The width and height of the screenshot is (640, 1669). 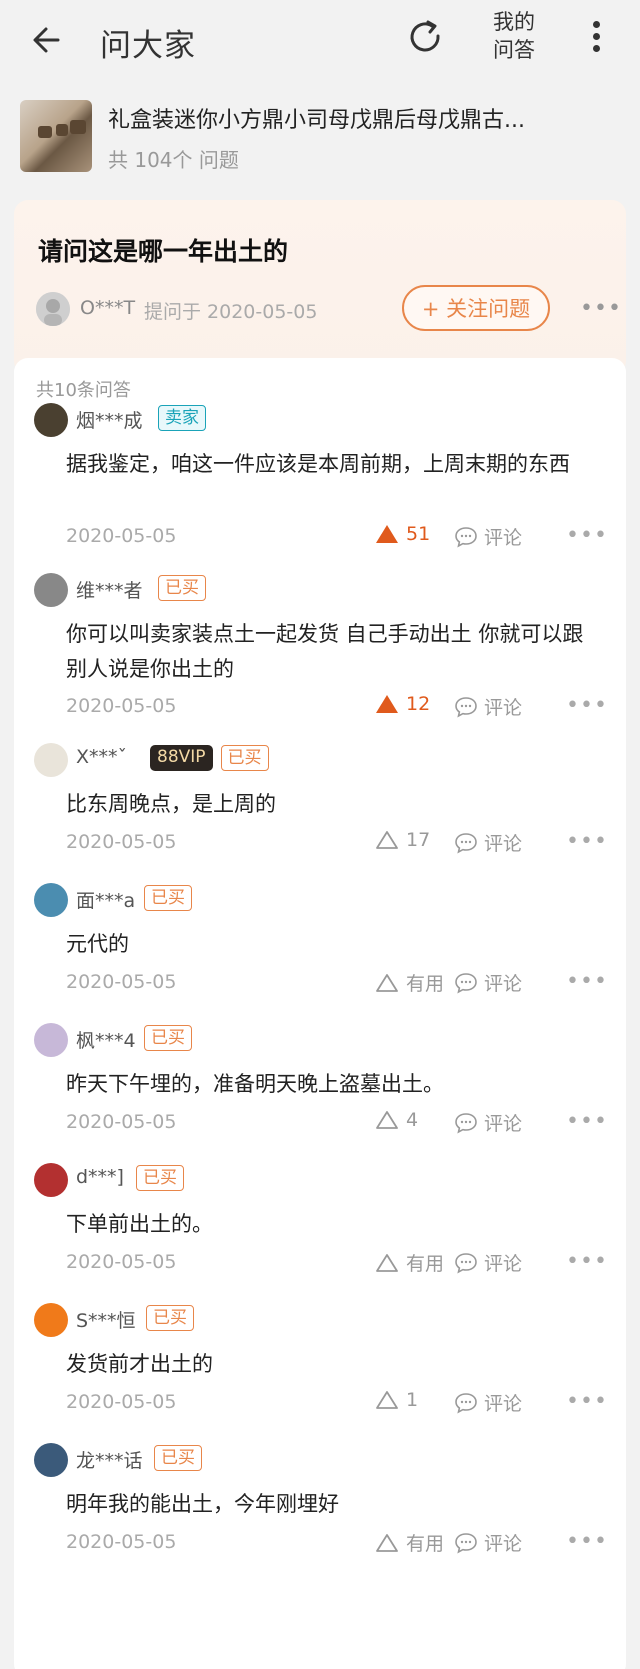 I want to click on upvote-button: 4, so click(x=396, y=1120).